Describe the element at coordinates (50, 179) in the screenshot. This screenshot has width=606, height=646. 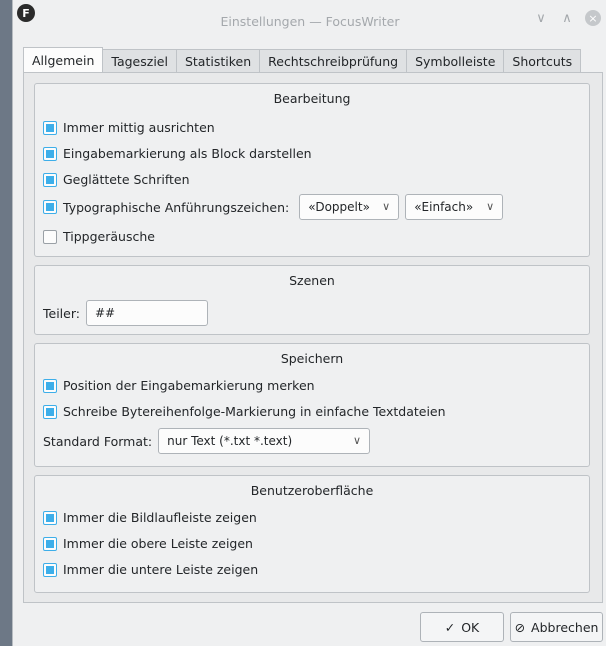
I see `smooth-fonts-checkbox` at that location.